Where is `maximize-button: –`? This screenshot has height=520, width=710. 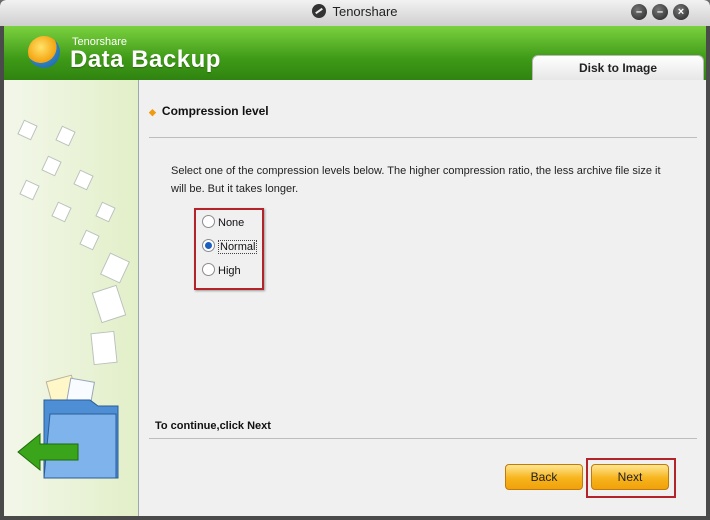 maximize-button: – is located at coordinates (660, 12).